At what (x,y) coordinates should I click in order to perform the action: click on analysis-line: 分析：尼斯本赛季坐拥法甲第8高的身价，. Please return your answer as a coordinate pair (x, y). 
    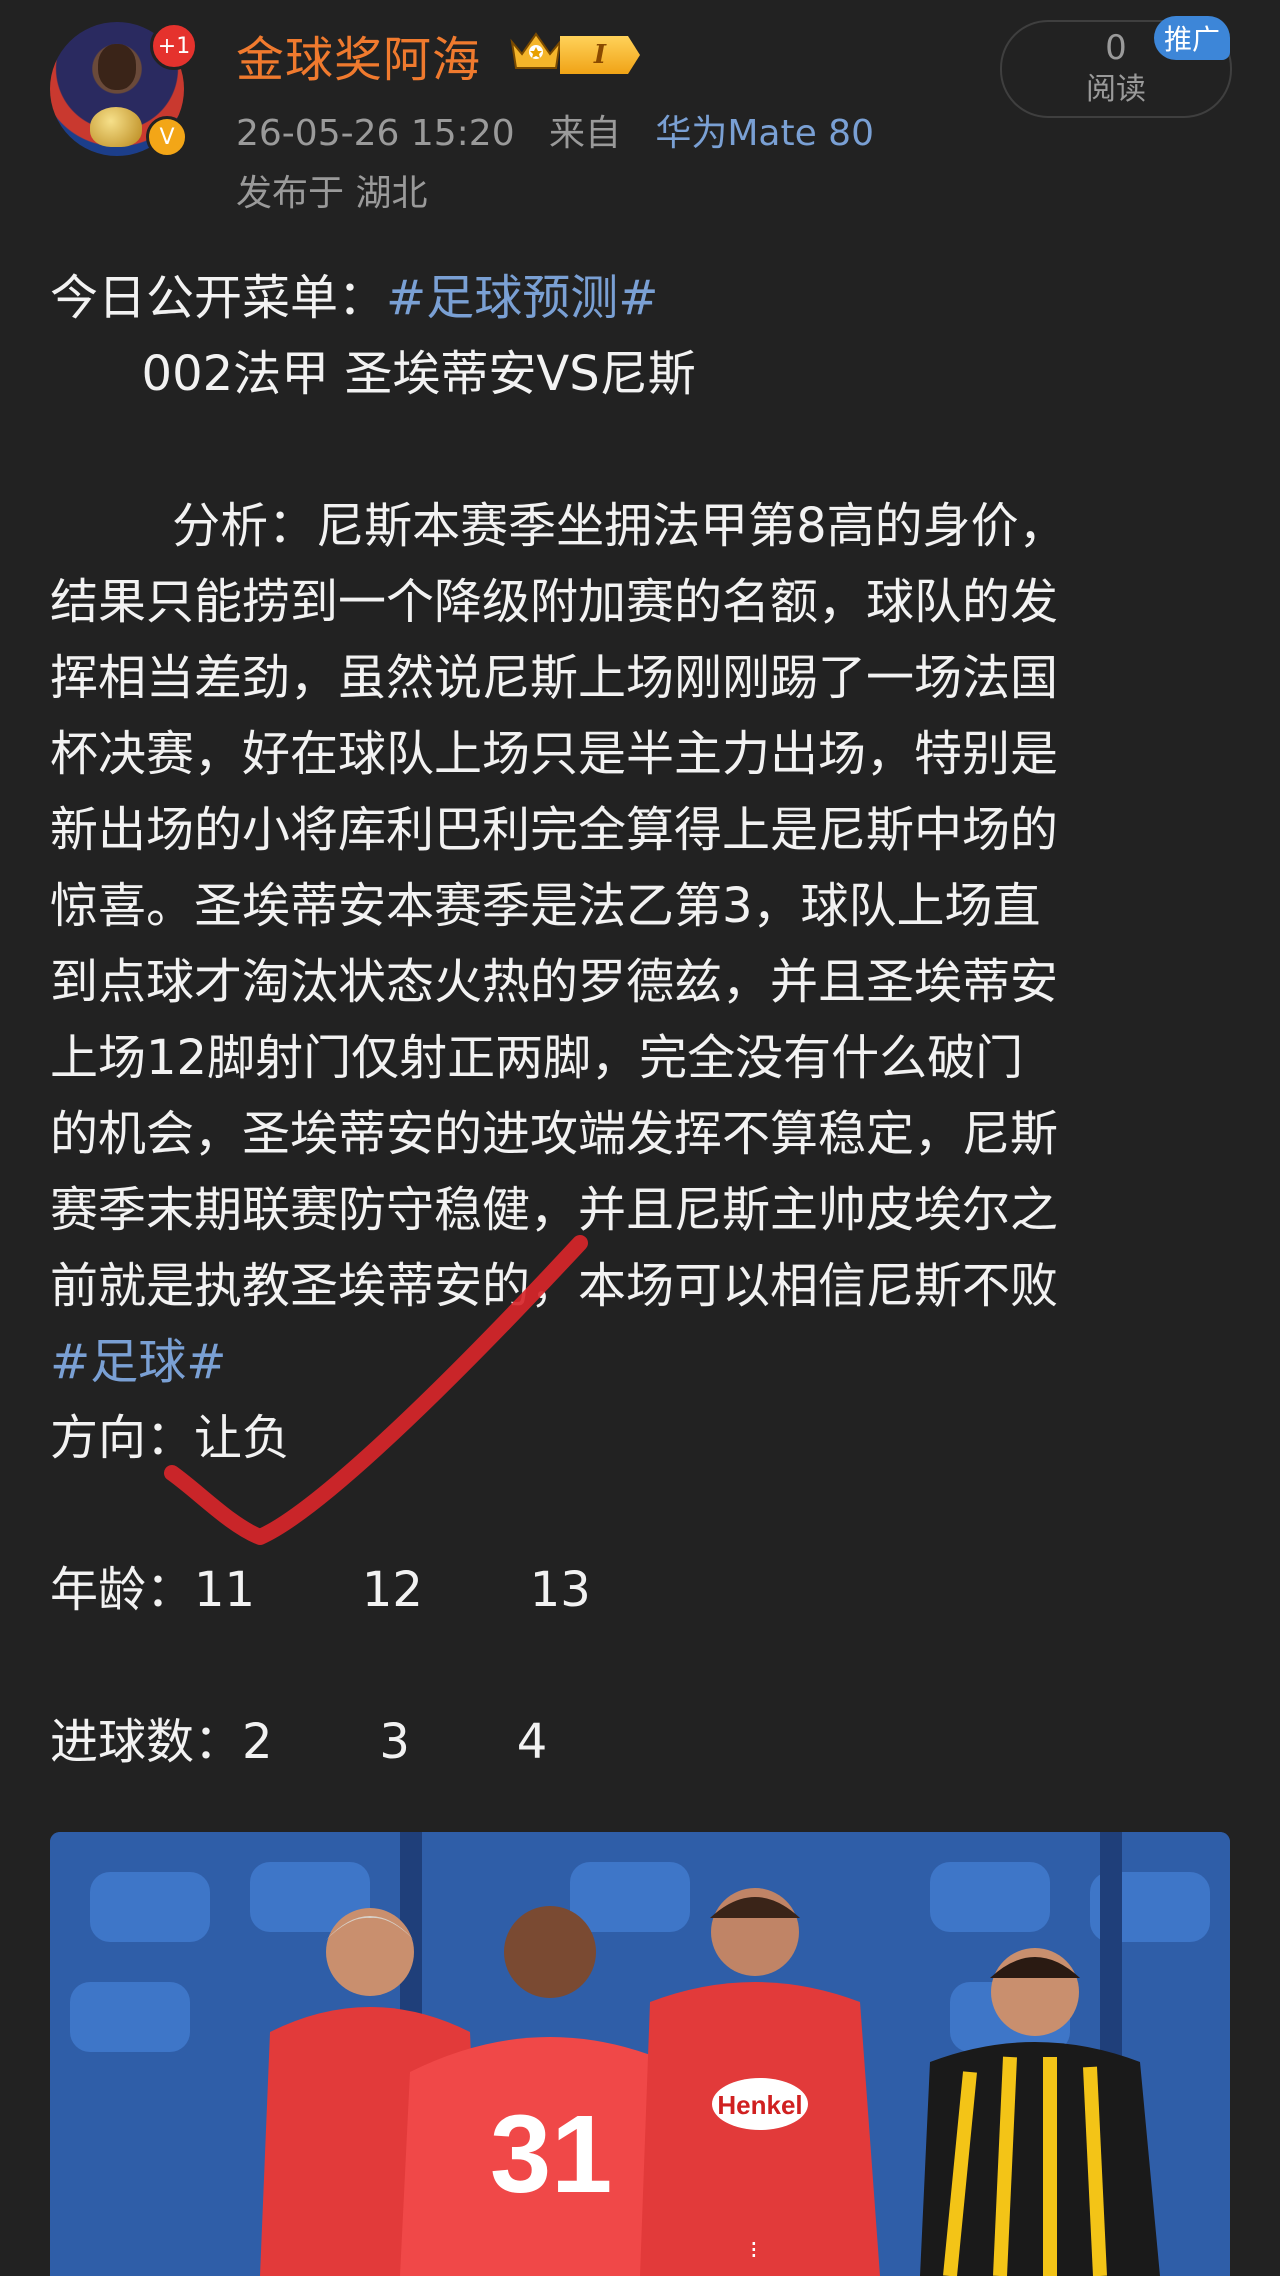
    Looking at the image, I should click on (558, 526).